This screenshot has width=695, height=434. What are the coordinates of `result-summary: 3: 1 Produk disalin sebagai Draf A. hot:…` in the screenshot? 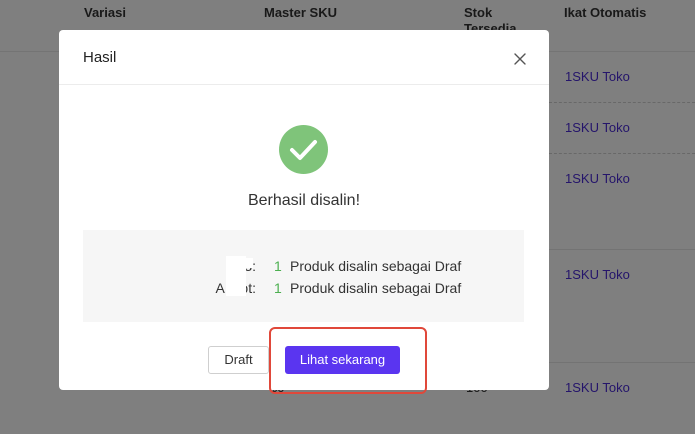 It's located at (303, 276).